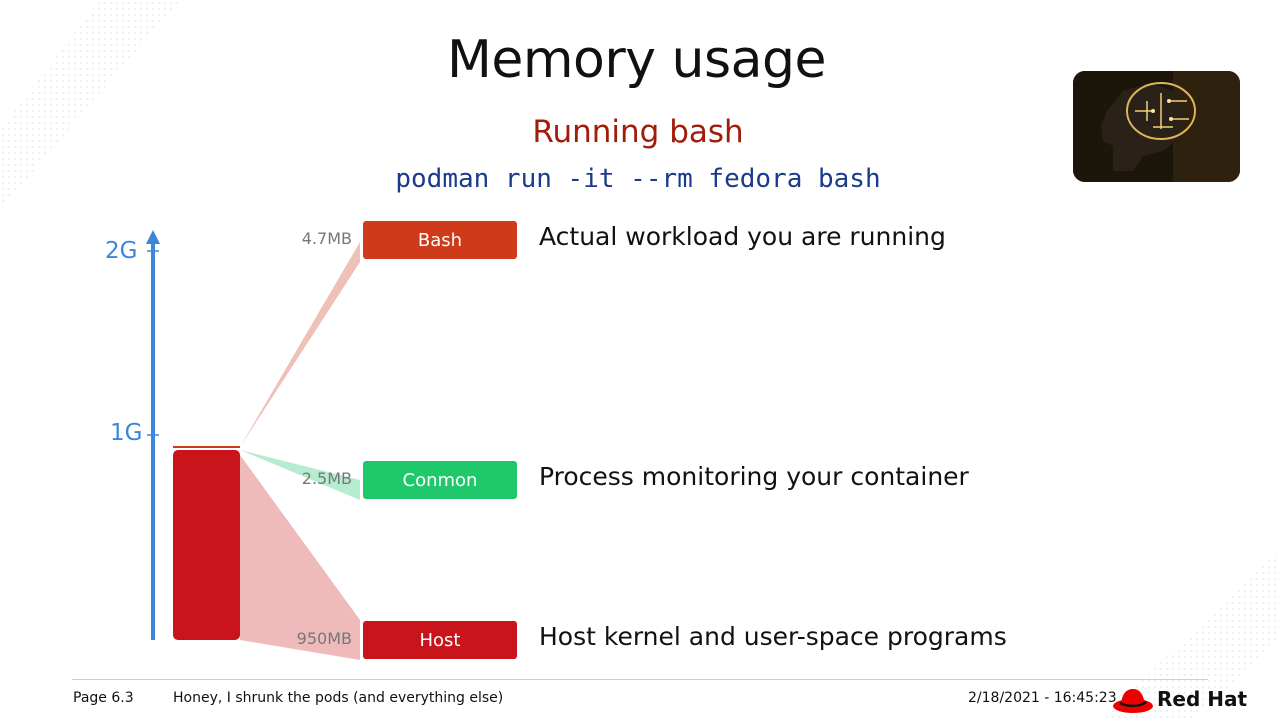 The height and width of the screenshot is (720, 1280). Describe the element at coordinates (300, 344) in the screenshot. I see `bash-connector` at that location.